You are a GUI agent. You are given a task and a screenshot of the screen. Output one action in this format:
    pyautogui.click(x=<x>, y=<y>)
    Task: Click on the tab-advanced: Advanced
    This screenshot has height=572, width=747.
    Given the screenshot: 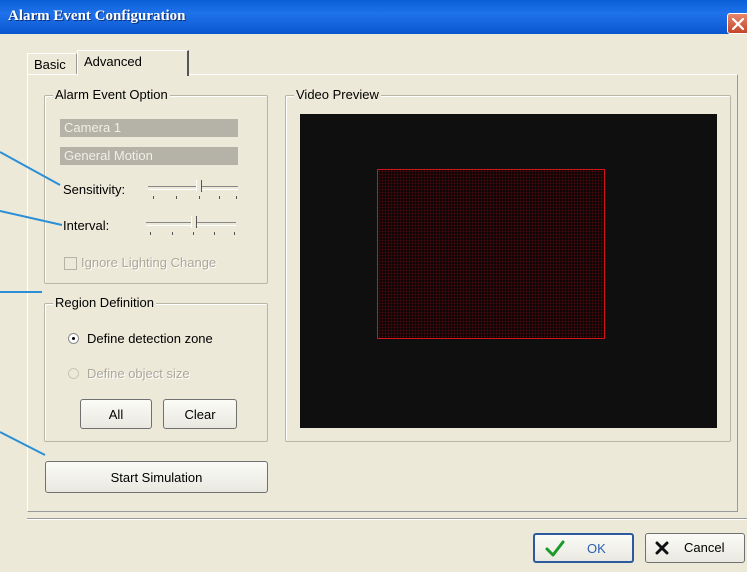 What is the action you would take?
    pyautogui.click(x=133, y=63)
    